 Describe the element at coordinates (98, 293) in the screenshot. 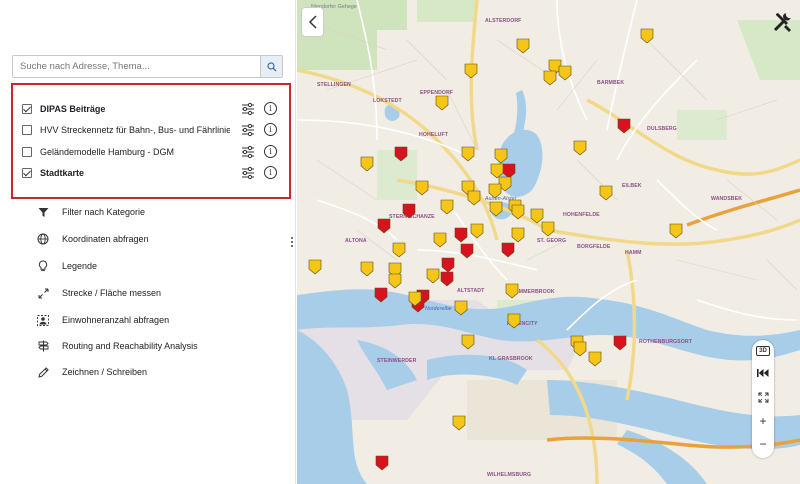

I see `tool-measure: Strecke / Fläche messen` at that location.